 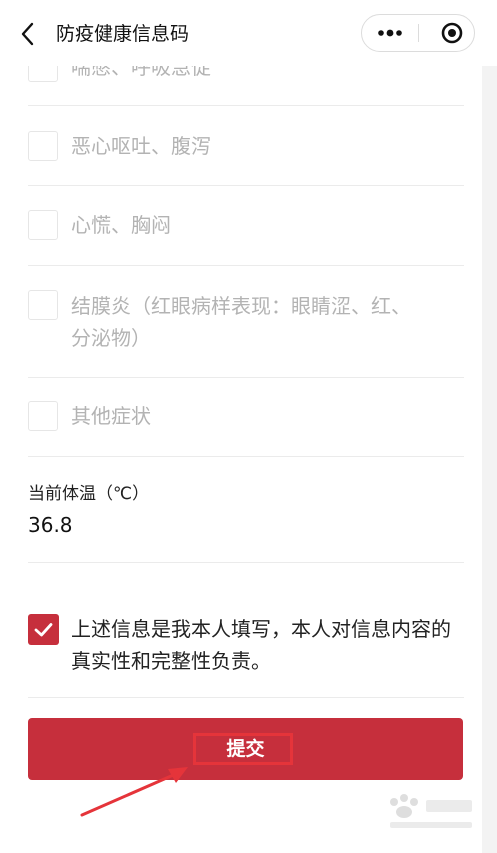 I want to click on symptom-label: 喘憋、呼吸急促, so click(x=141, y=72).